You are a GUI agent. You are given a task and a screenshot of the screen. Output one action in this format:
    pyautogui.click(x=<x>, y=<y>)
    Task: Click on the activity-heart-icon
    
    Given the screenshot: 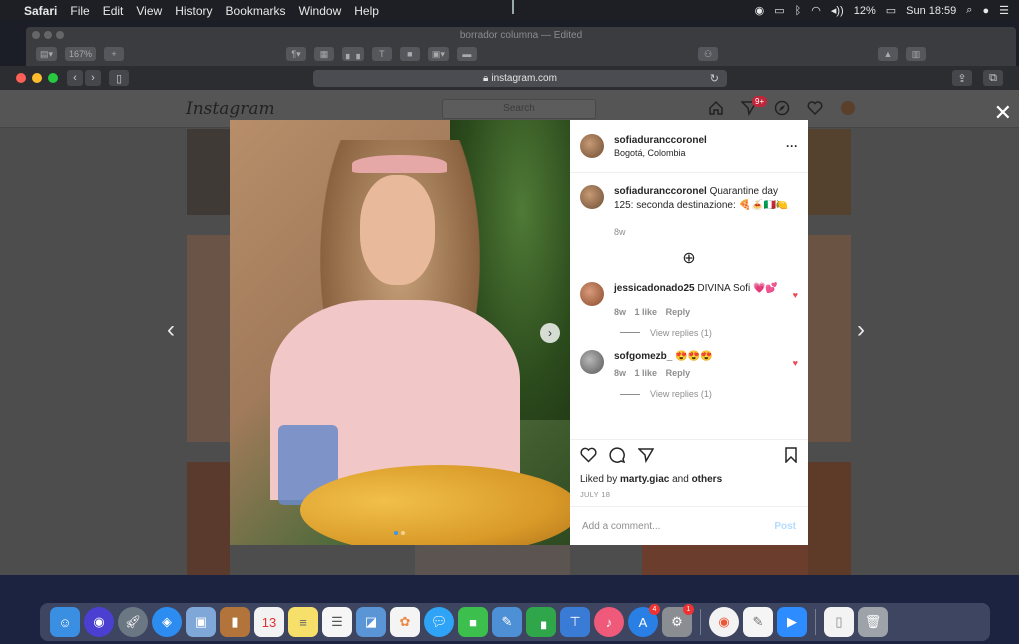 What is the action you would take?
    pyautogui.click(x=815, y=108)
    